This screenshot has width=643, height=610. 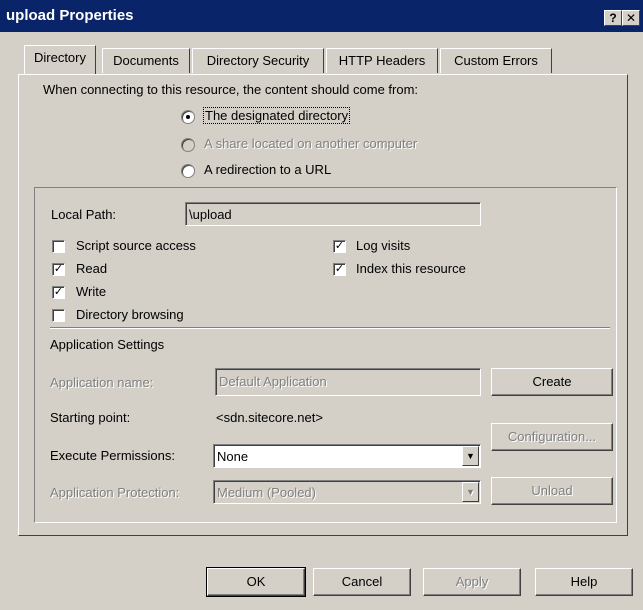 I want to click on radio-share, so click(x=188, y=145).